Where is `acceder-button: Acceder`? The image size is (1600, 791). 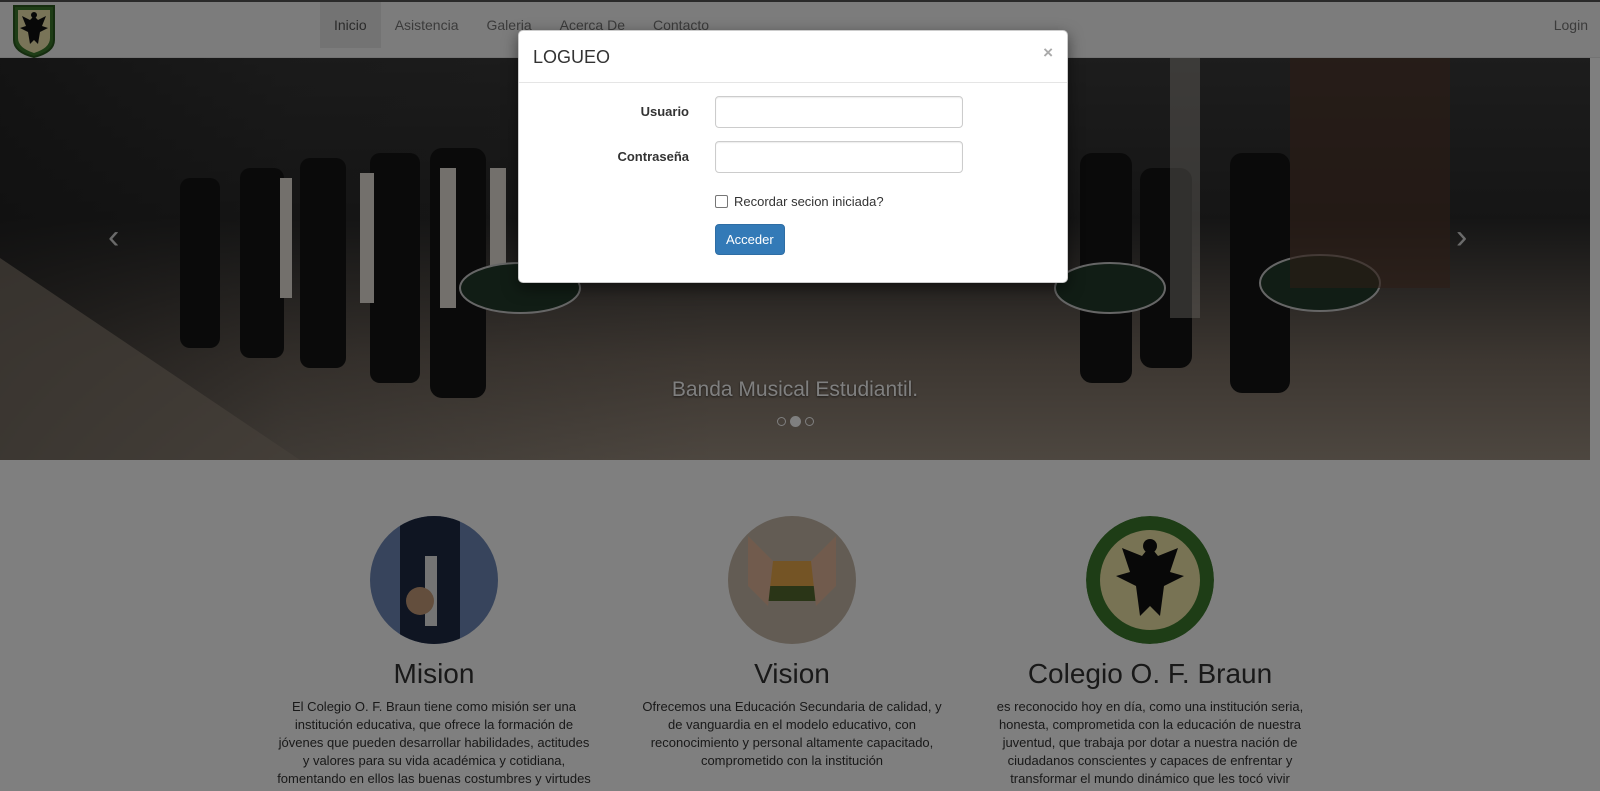
acceder-button: Acceder is located at coordinates (750, 239).